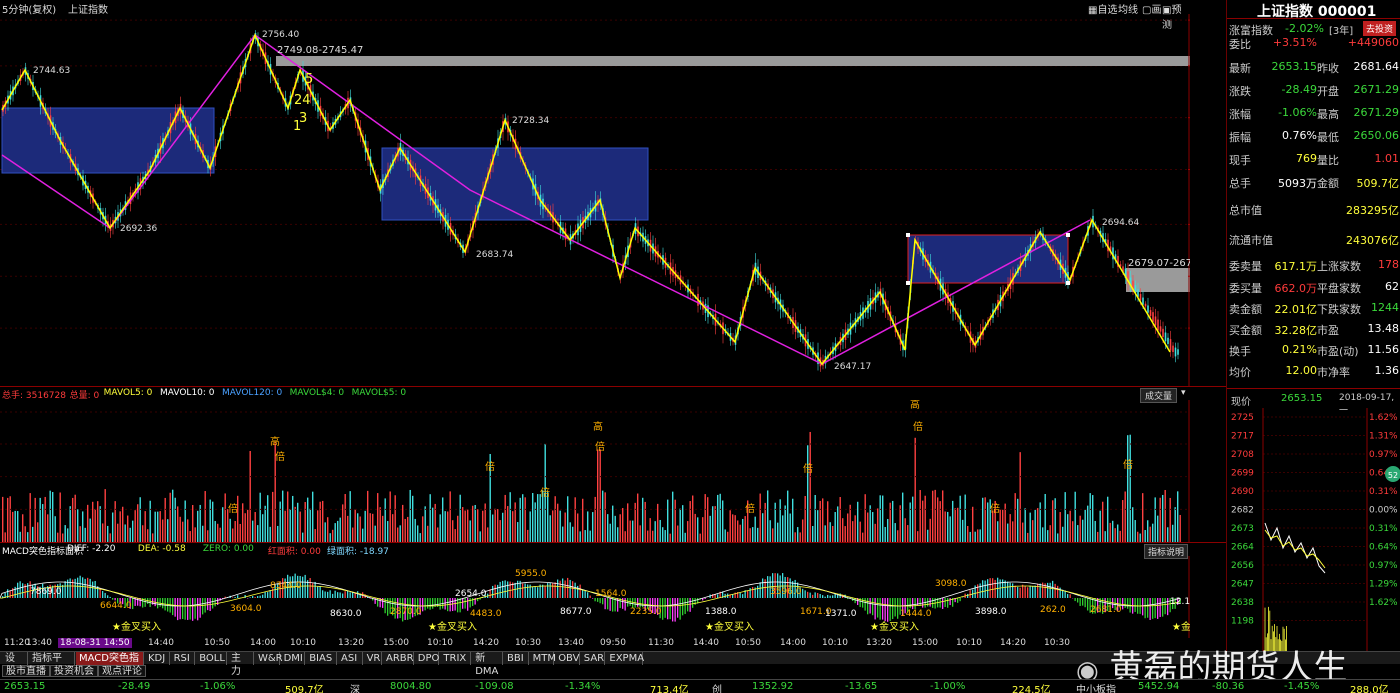 The height and width of the screenshot is (693, 1400). Describe the element at coordinates (157, 658) in the screenshot. I see `tab-4: KDJ` at that location.